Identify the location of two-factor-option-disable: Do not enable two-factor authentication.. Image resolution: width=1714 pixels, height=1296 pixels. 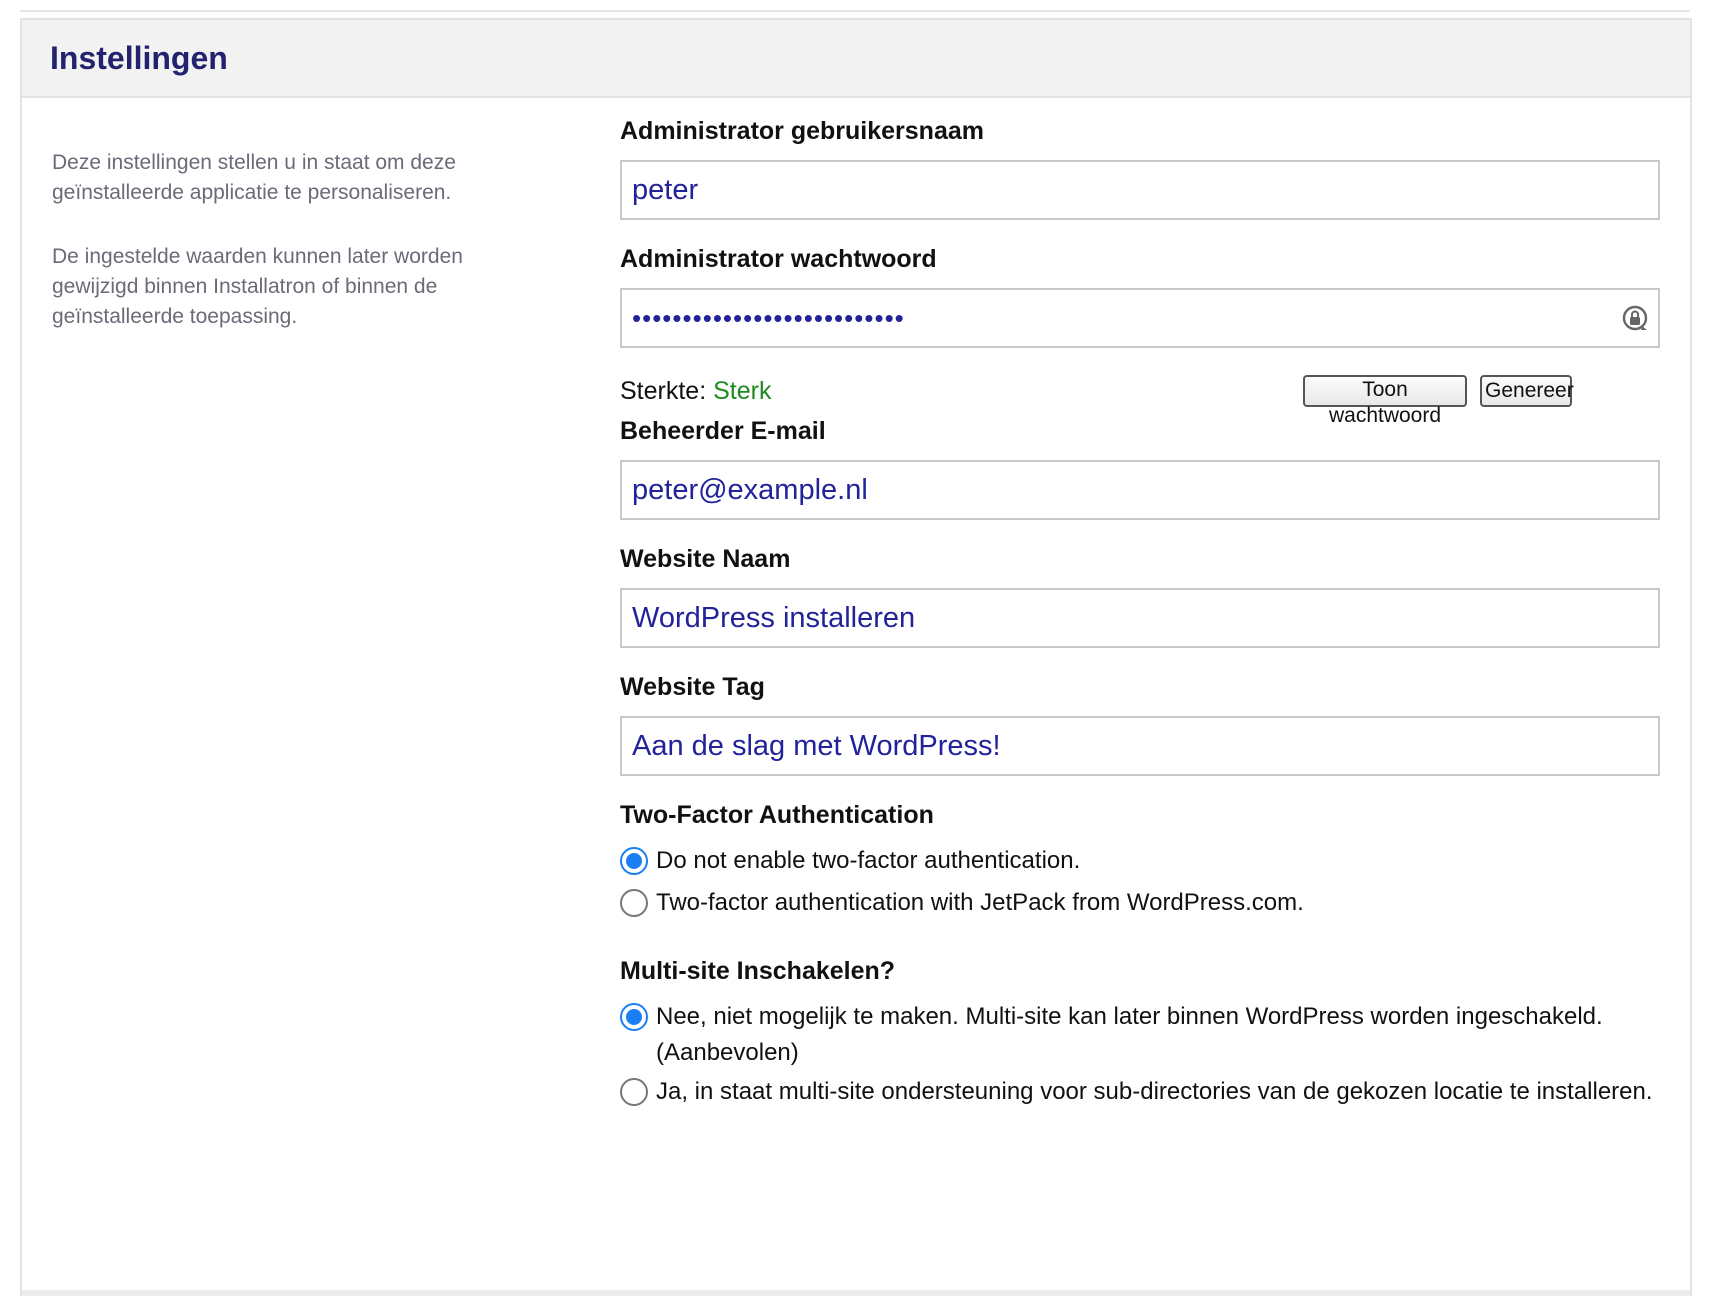
(1140, 861).